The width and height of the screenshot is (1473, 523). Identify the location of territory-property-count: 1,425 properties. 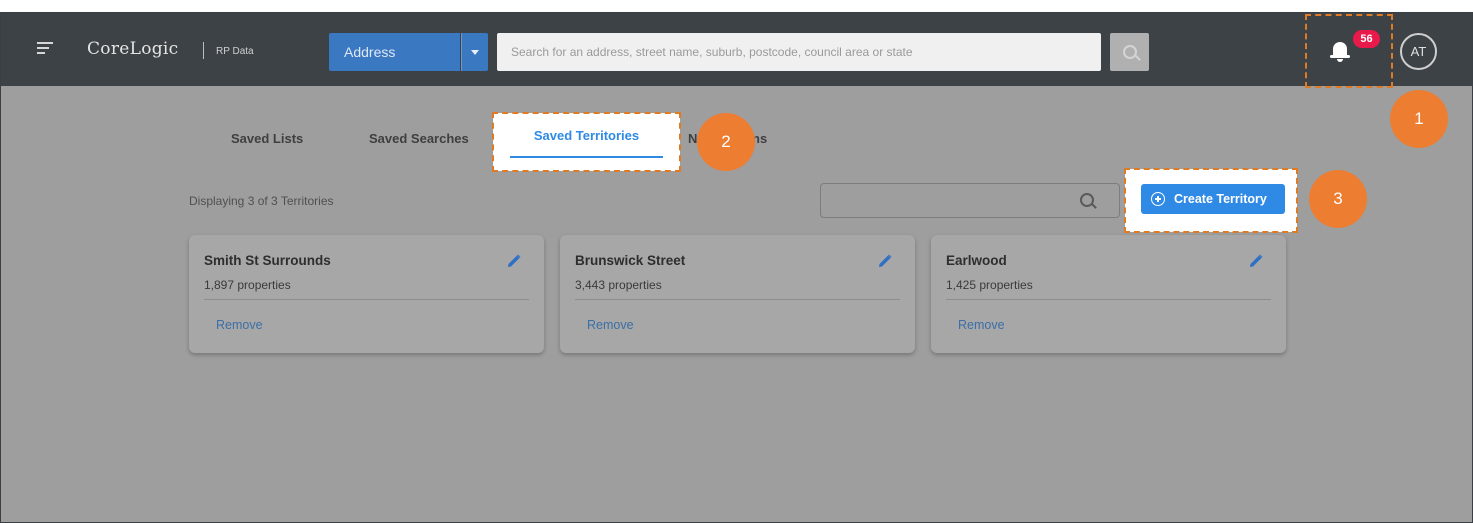
(989, 285).